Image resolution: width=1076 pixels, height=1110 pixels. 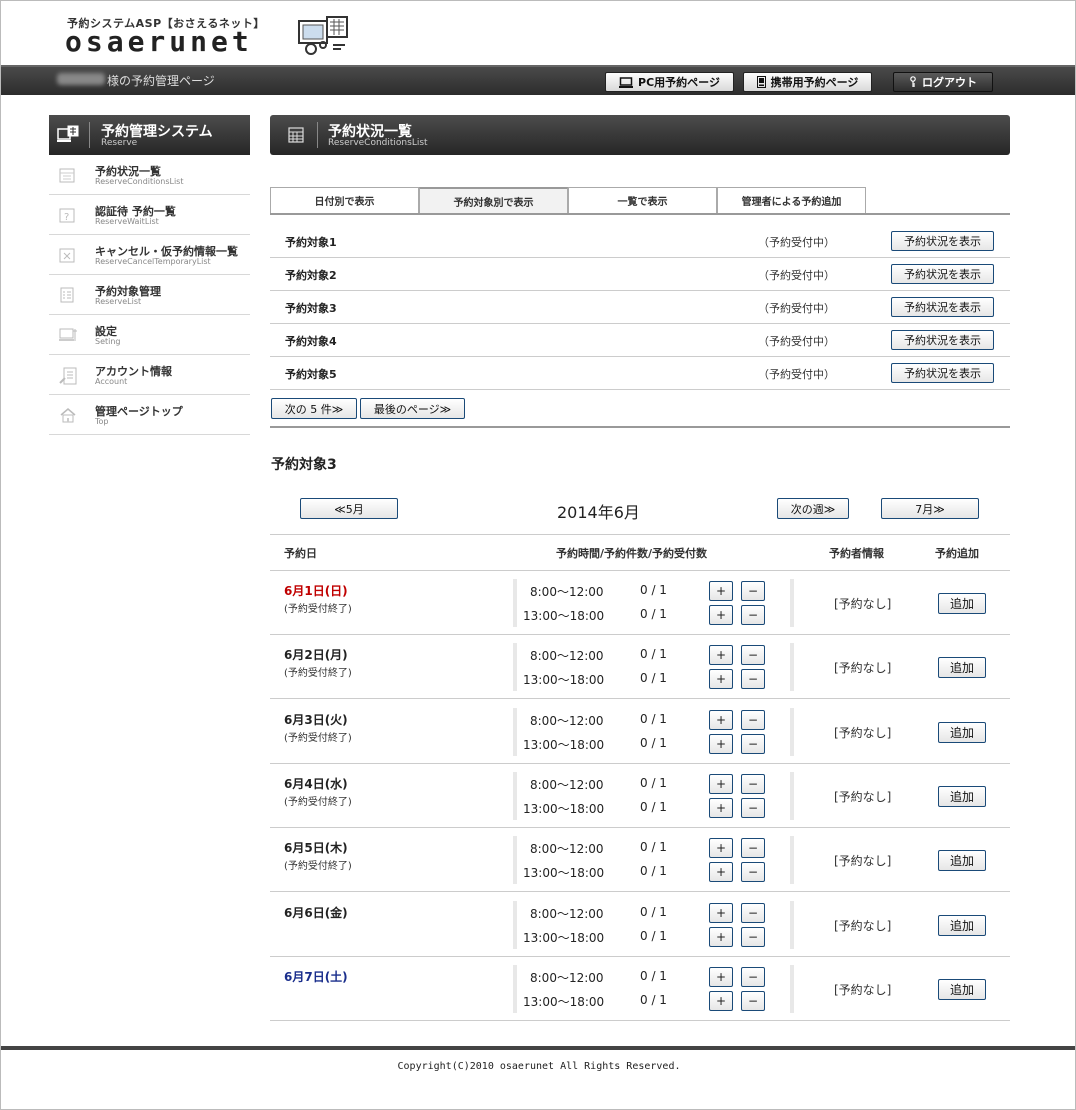 I want to click on section-divider, so click(x=640, y=427).